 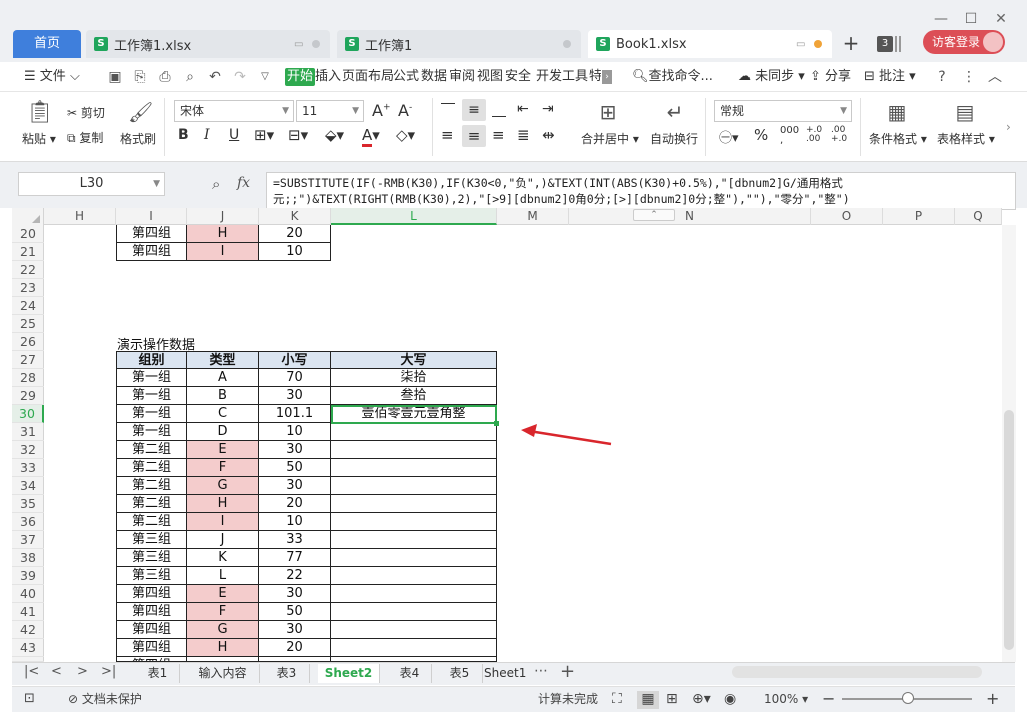 What do you see at coordinates (523, 109) in the screenshot?
I see `decrease-indent-icon: ⇤` at bounding box center [523, 109].